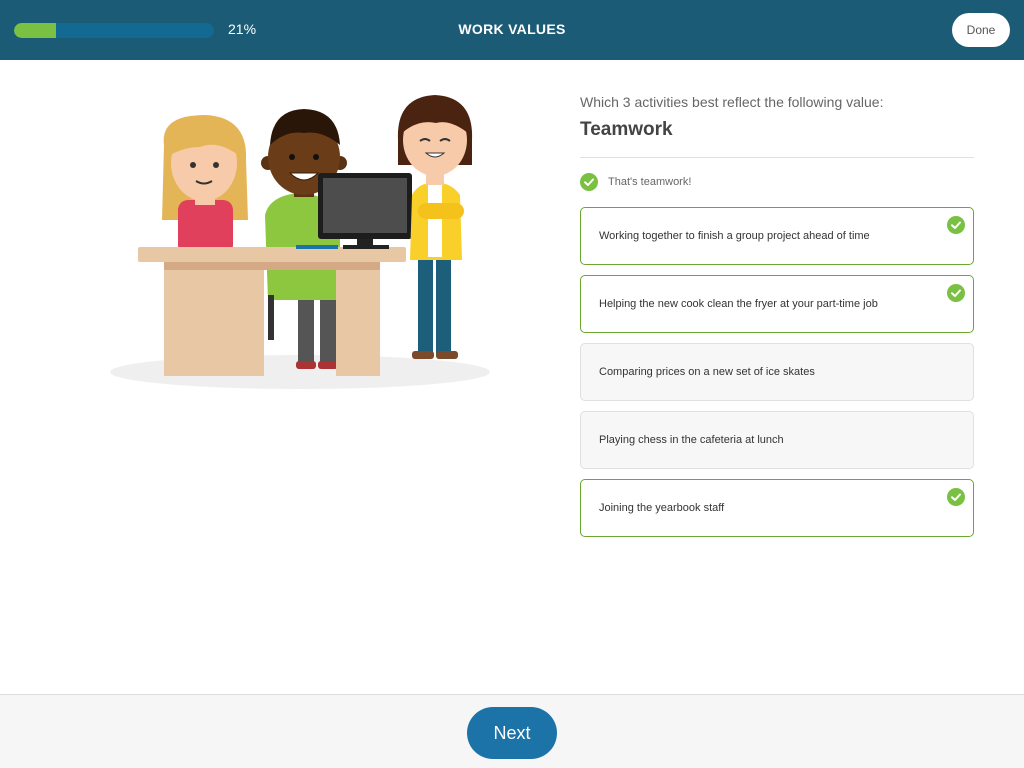 The image size is (1024, 768). What do you see at coordinates (777, 157) in the screenshot?
I see `divider` at bounding box center [777, 157].